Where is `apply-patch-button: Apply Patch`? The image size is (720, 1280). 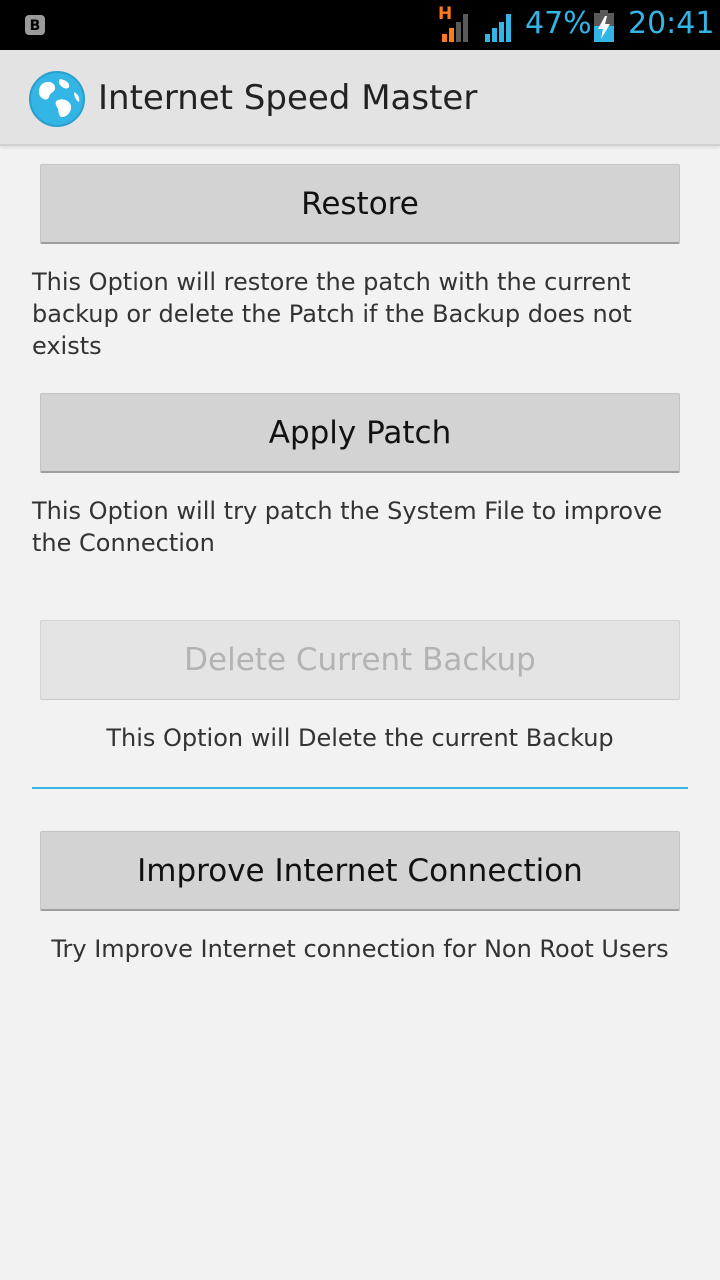 apply-patch-button: Apply Patch is located at coordinates (360, 433).